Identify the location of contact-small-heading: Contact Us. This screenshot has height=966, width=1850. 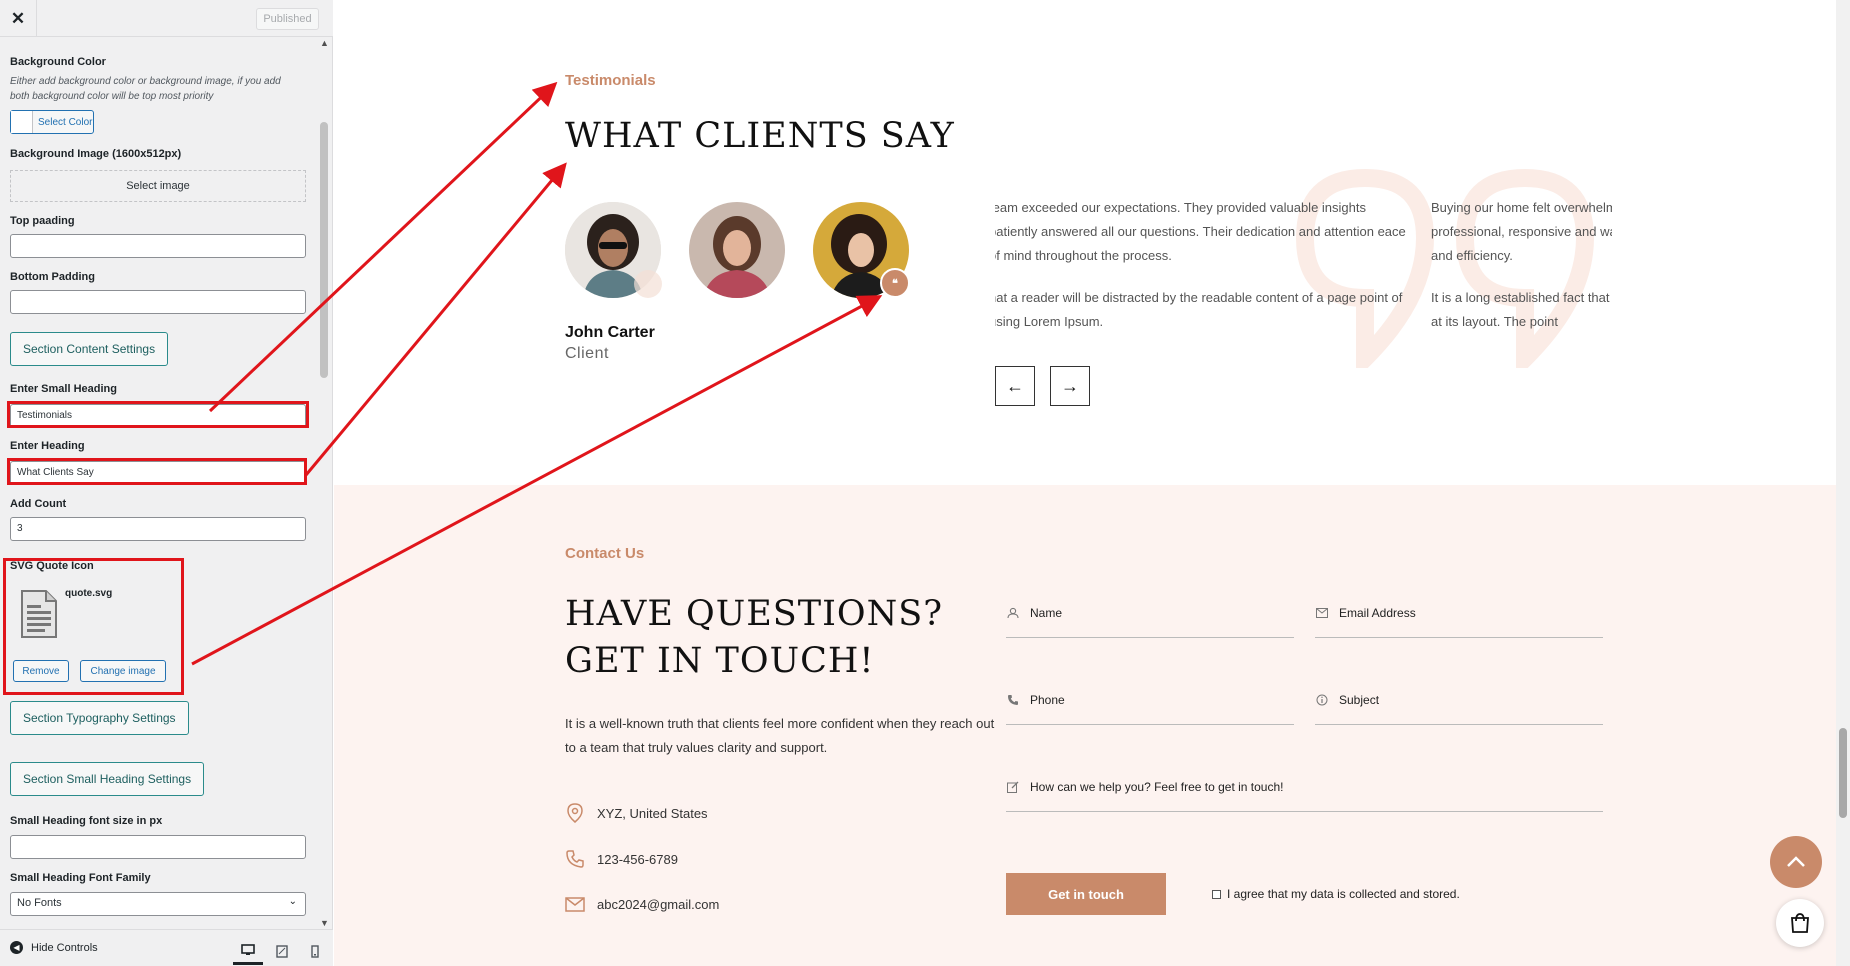
(605, 553).